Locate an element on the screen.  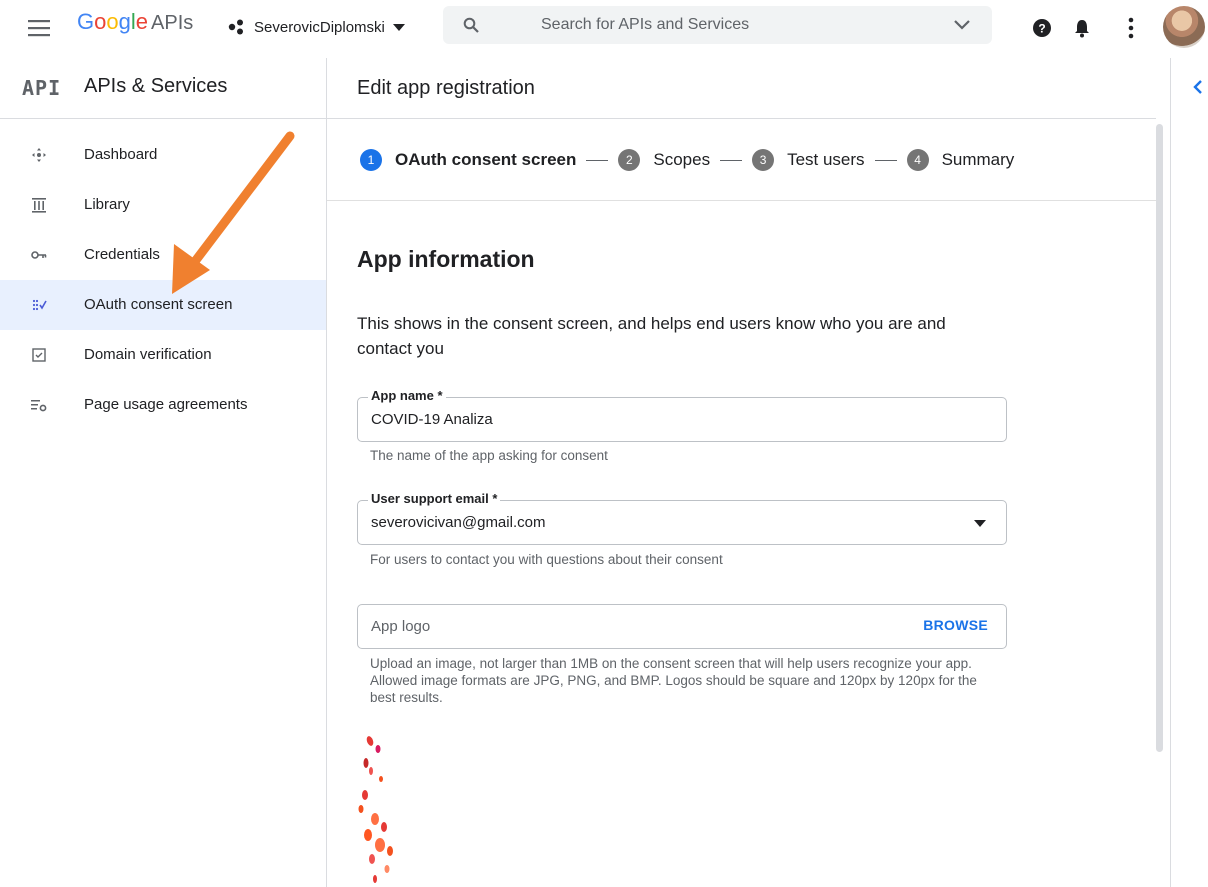
support-email-value: severovicivan@gmail.com is located at coordinates (458, 522).